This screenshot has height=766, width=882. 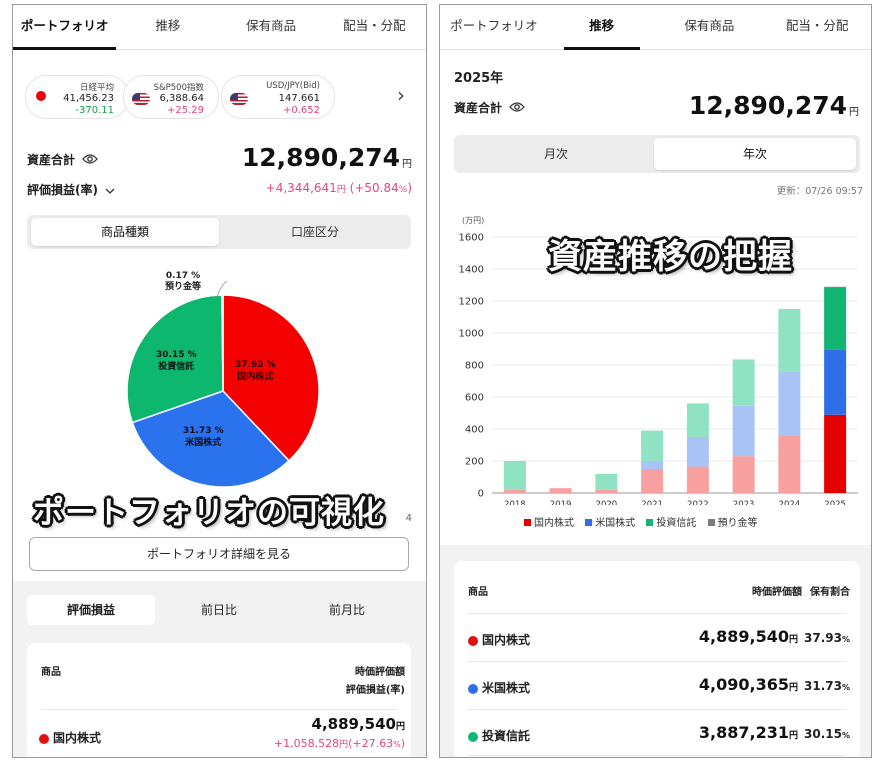 What do you see at coordinates (171, 97) in the screenshot?
I see `ticker-sp500: S&P500指数 6,388.64 +25.29` at bounding box center [171, 97].